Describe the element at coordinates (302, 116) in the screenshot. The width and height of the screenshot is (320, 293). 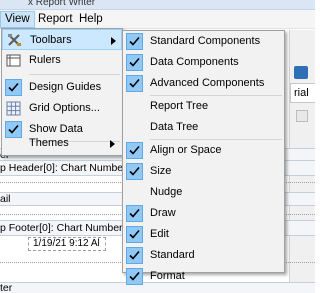
I see `pen-icon` at that location.